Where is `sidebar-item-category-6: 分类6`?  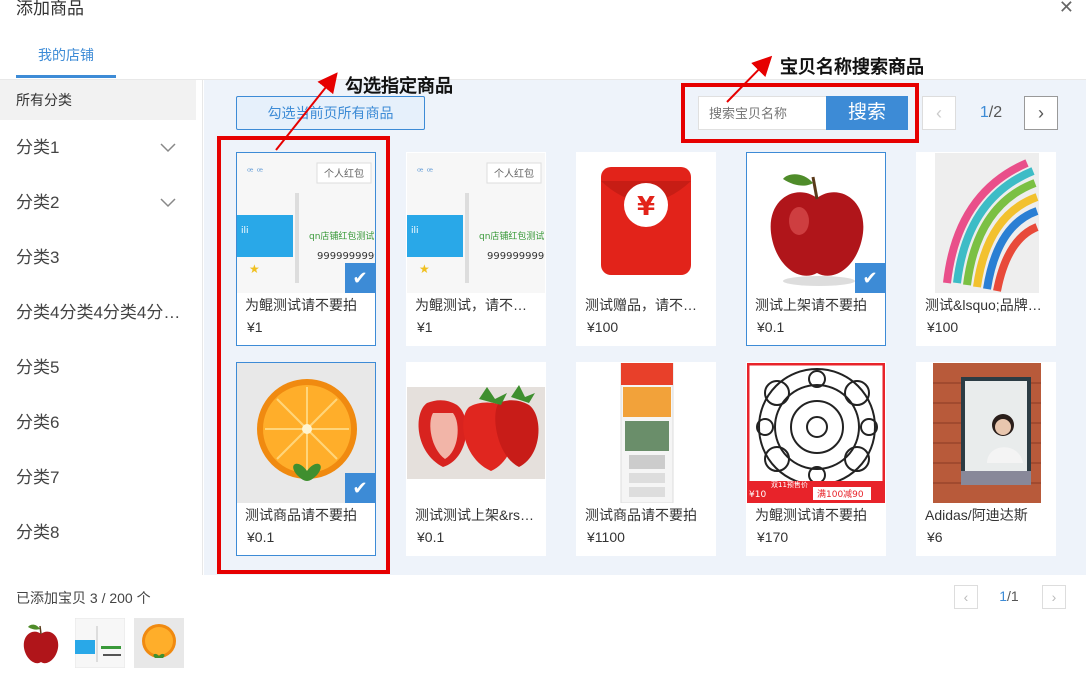
sidebar-item-category-6: 分类6 is located at coordinates (101, 422).